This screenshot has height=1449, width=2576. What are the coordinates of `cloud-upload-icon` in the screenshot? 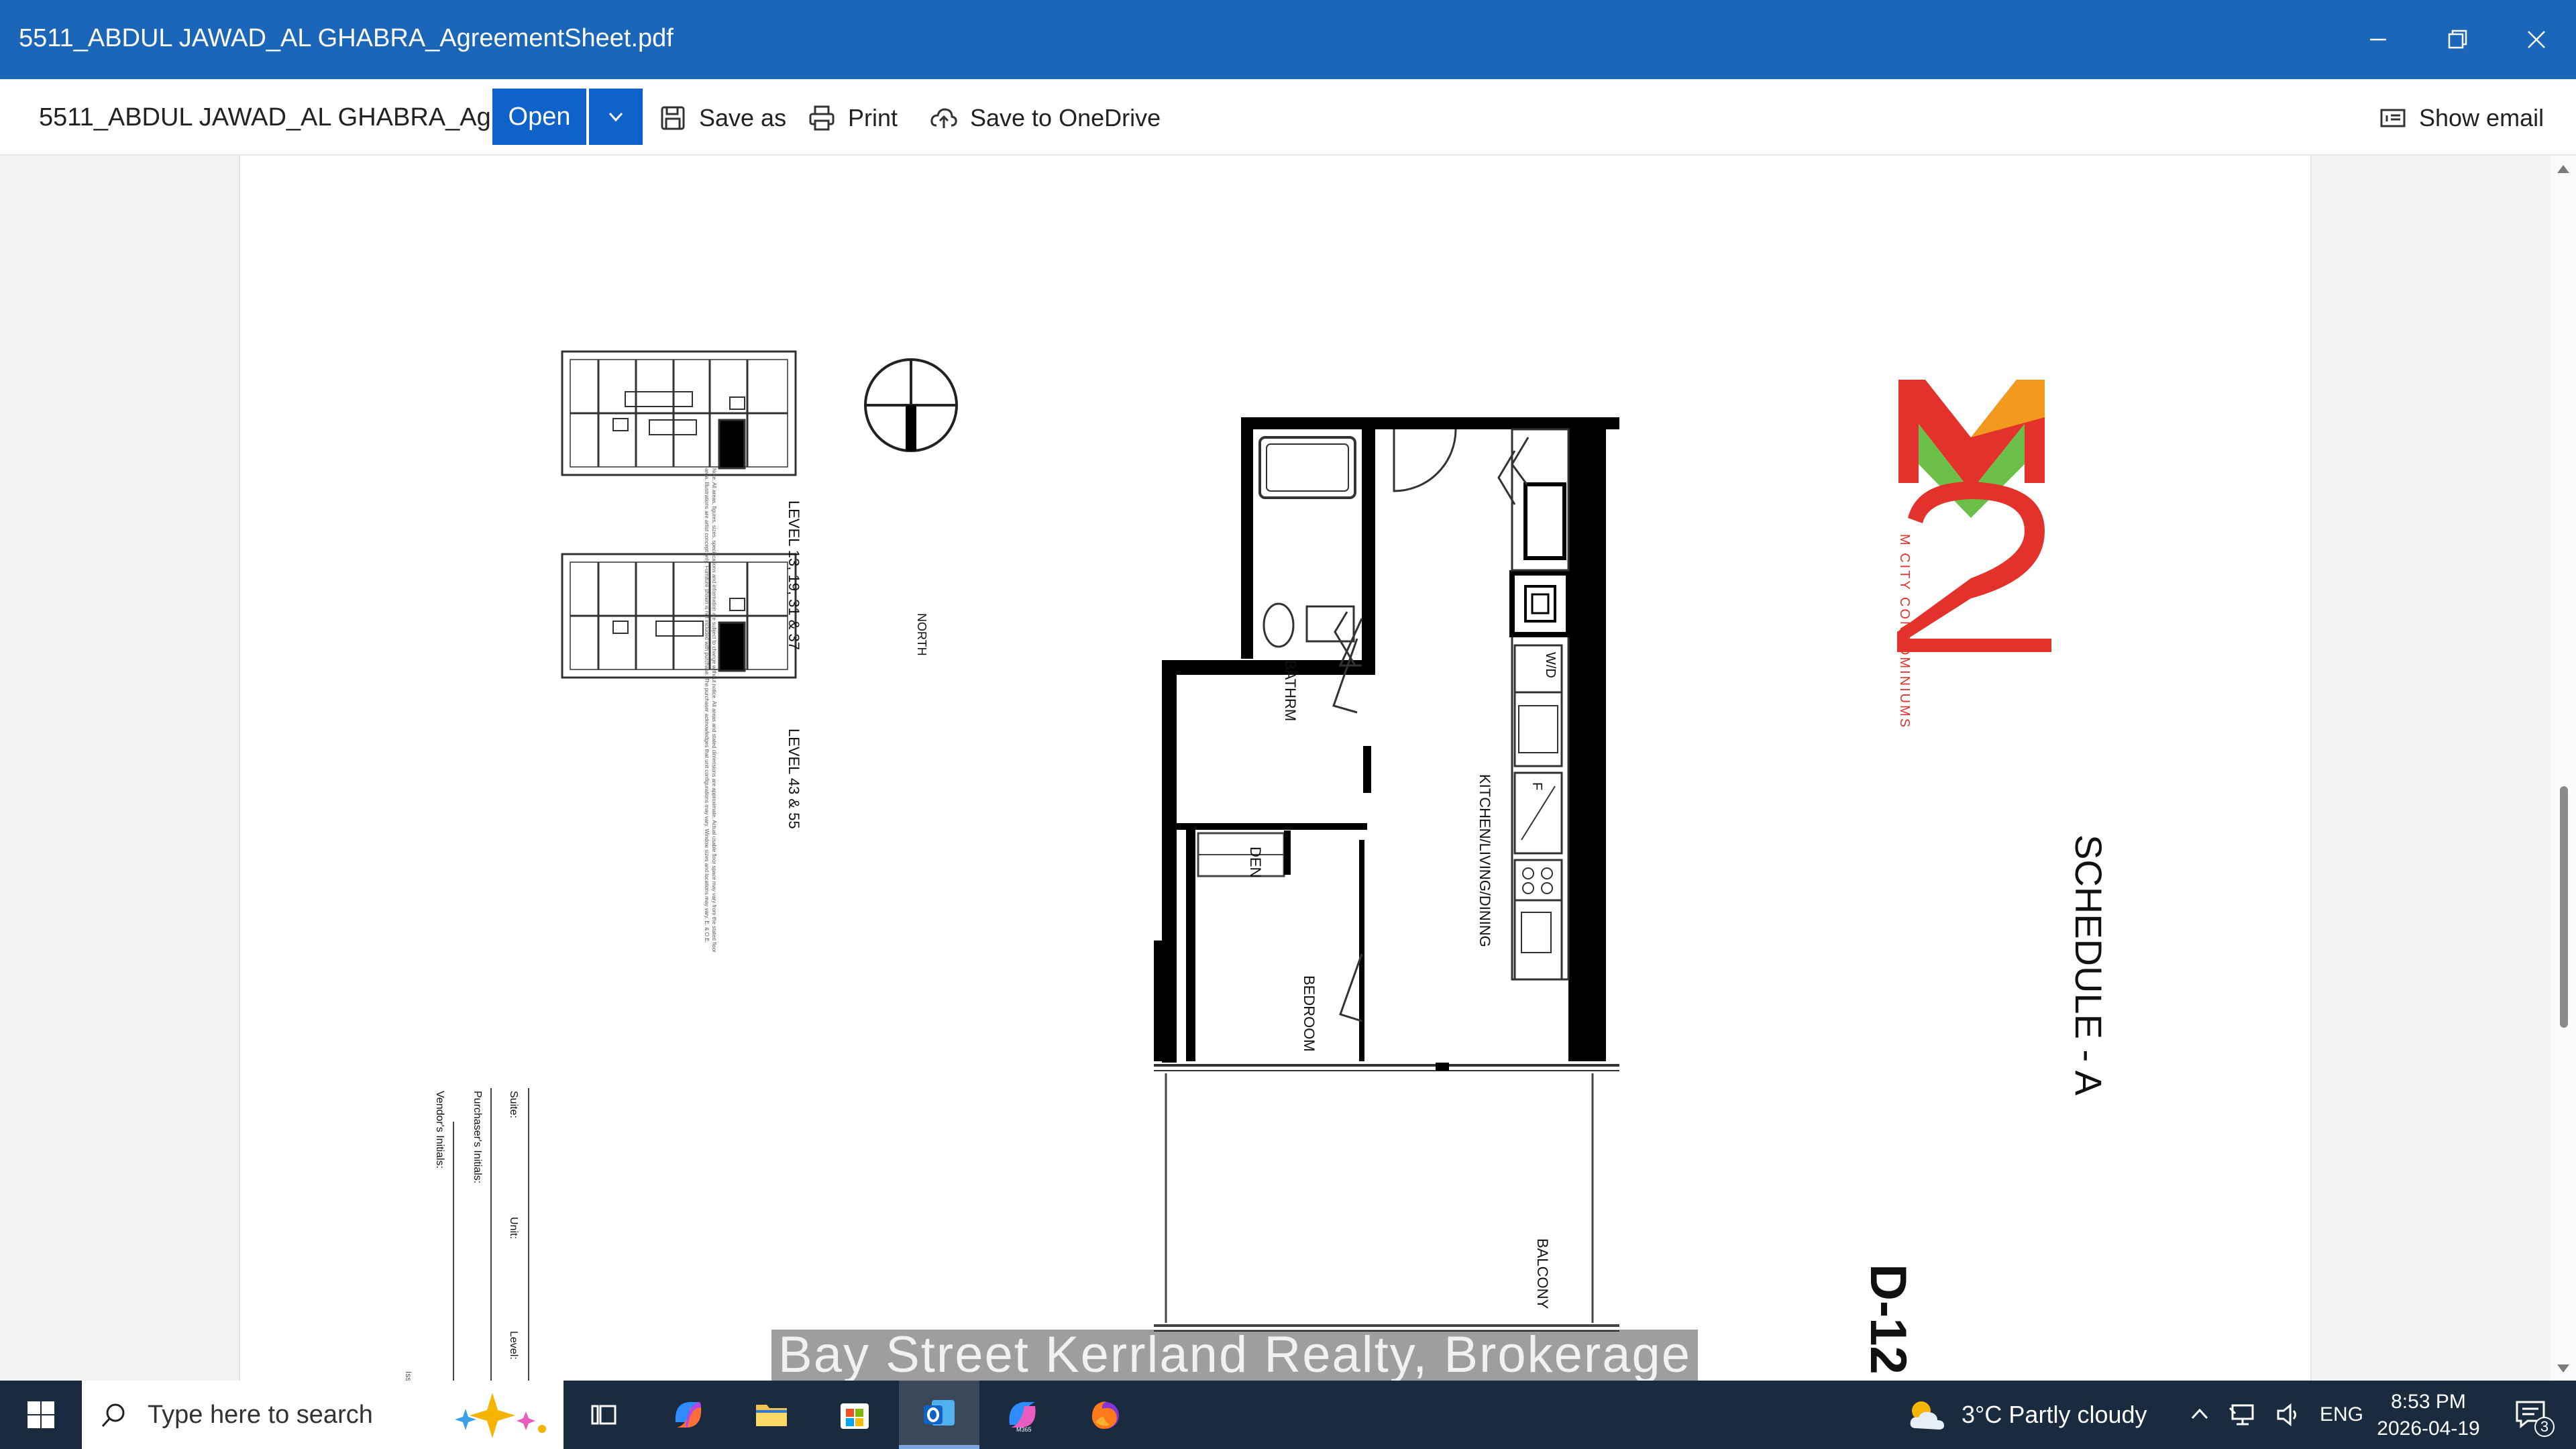 It's located at (943, 118).